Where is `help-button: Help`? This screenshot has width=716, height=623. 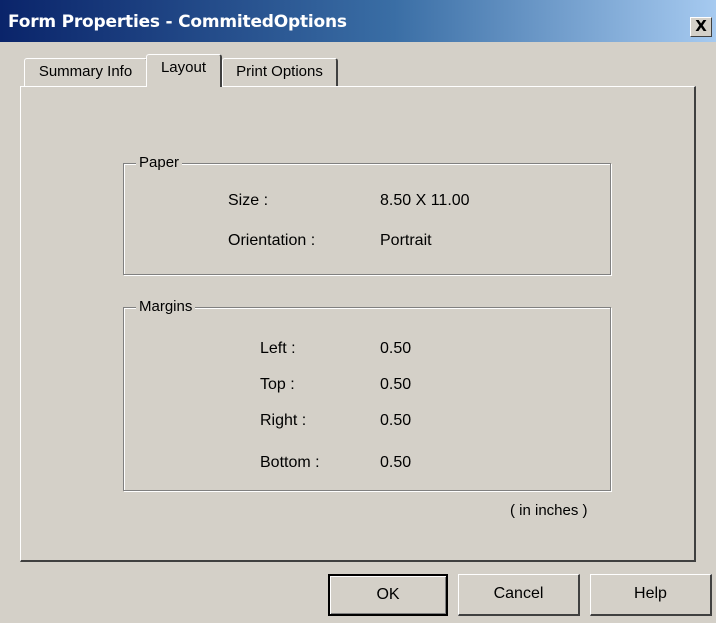 help-button: Help is located at coordinates (651, 595).